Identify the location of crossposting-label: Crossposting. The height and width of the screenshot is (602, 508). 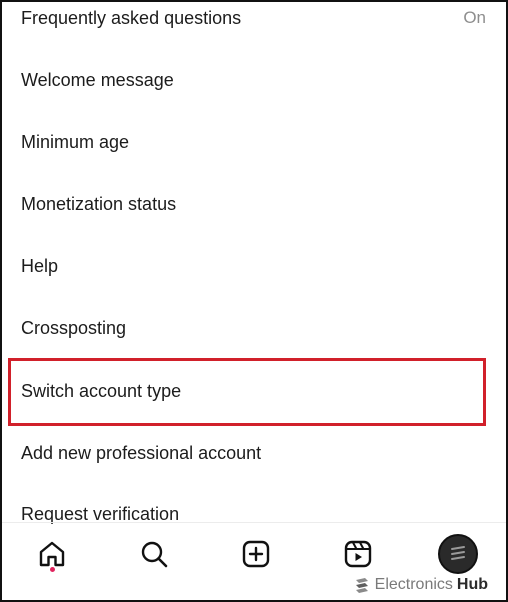
(74, 327).